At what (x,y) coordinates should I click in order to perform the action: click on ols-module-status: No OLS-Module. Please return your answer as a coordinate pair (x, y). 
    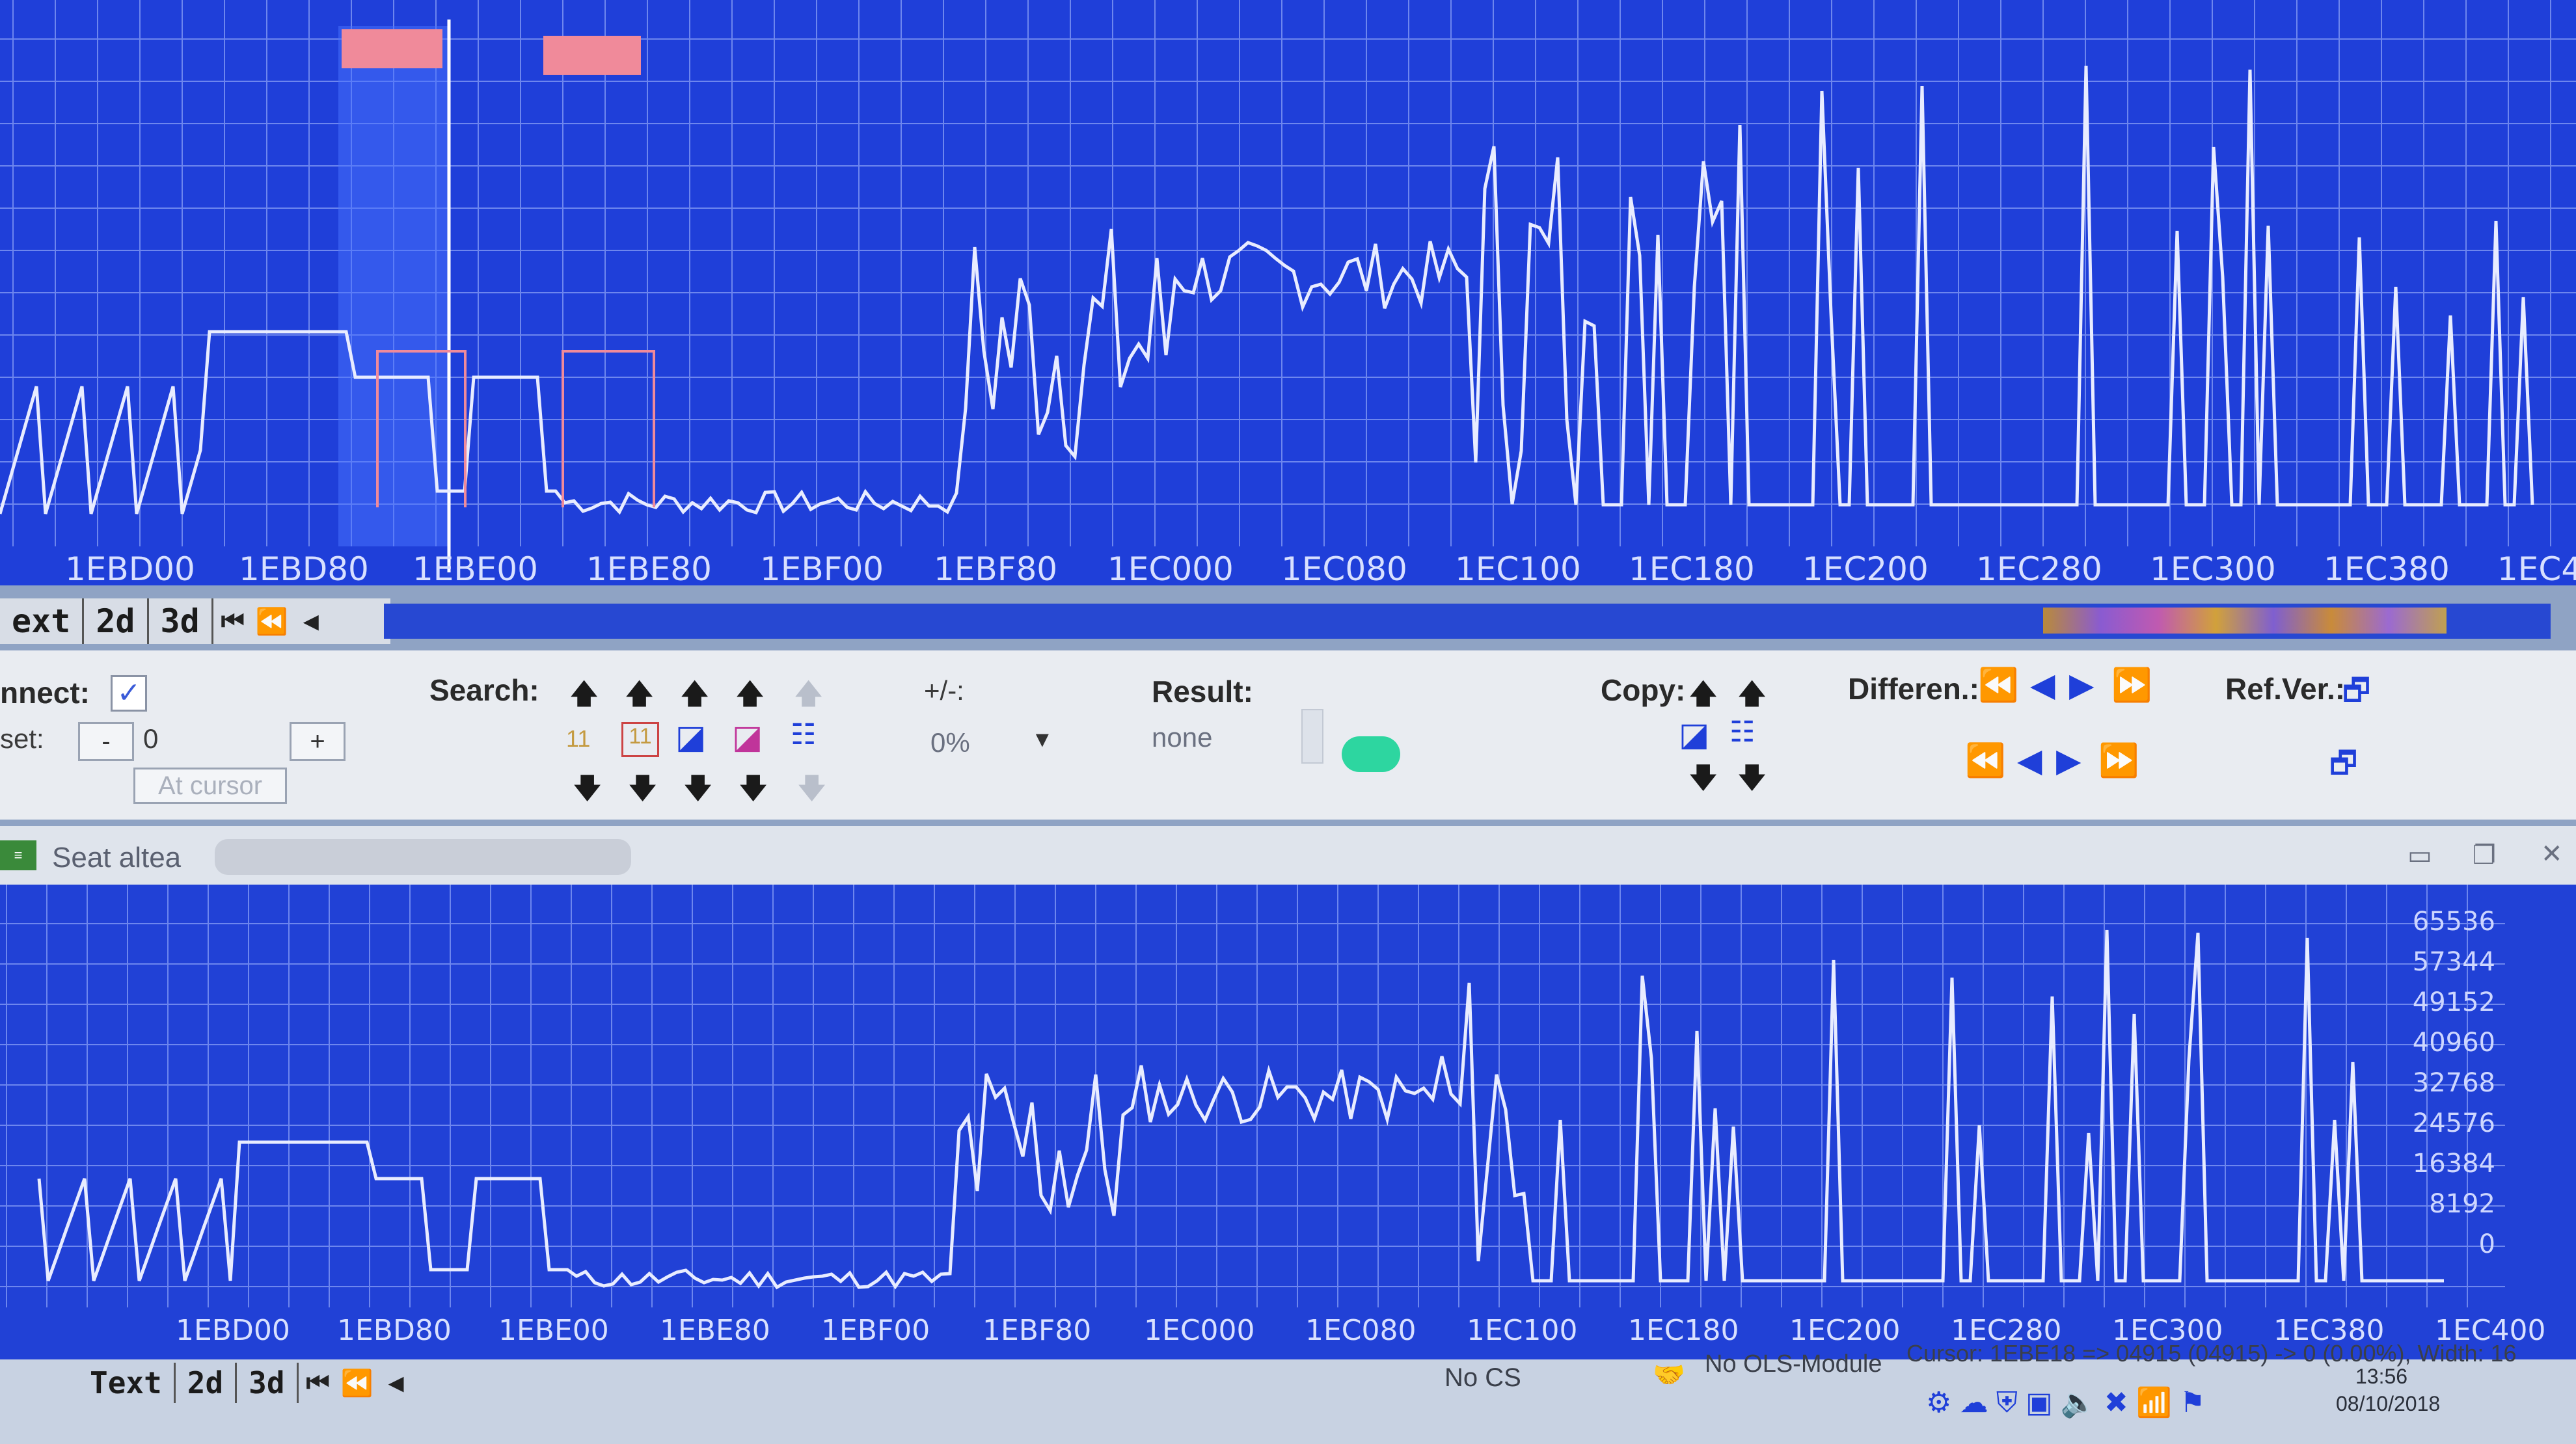
    Looking at the image, I should click on (1793, 1364).